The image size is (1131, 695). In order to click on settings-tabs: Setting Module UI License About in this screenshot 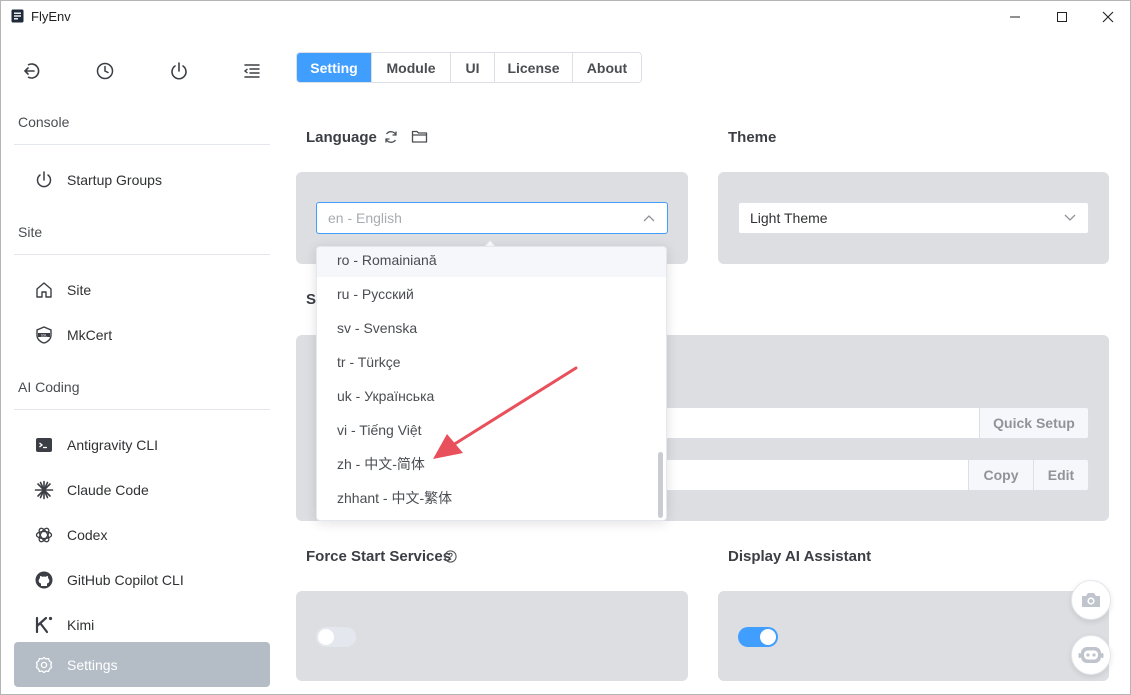, I will do `click(469, 67)`.